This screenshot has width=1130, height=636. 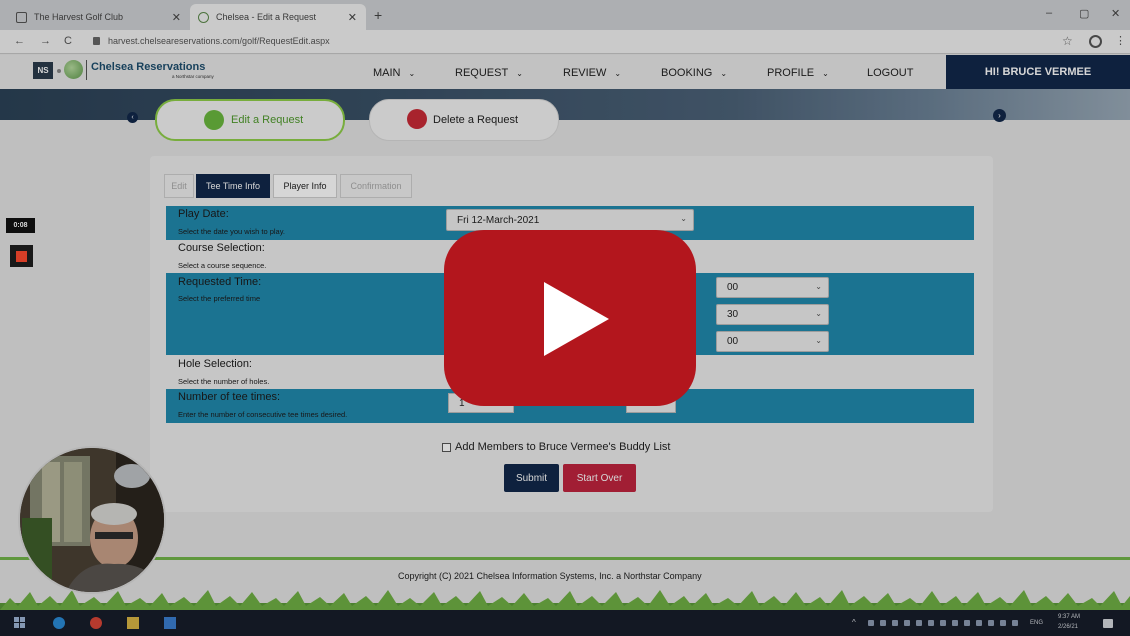 What do you see at coordinates (1068, 627) in the screenshot?
I see `taskbar-date: 2/26/21` at bounding box center [1068, 627].